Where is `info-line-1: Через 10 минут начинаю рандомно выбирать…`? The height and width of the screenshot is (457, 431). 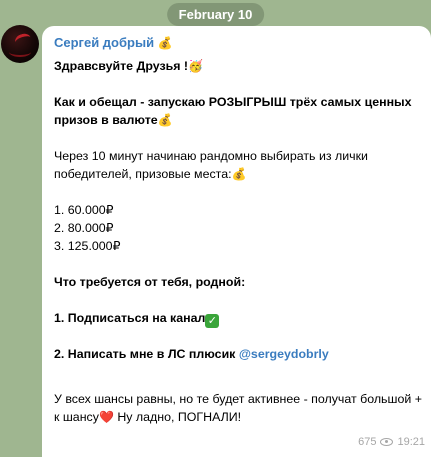 info-line-1: Через 10 минут начинаю рандомно выбирать… is located at coordinates (211, 156).